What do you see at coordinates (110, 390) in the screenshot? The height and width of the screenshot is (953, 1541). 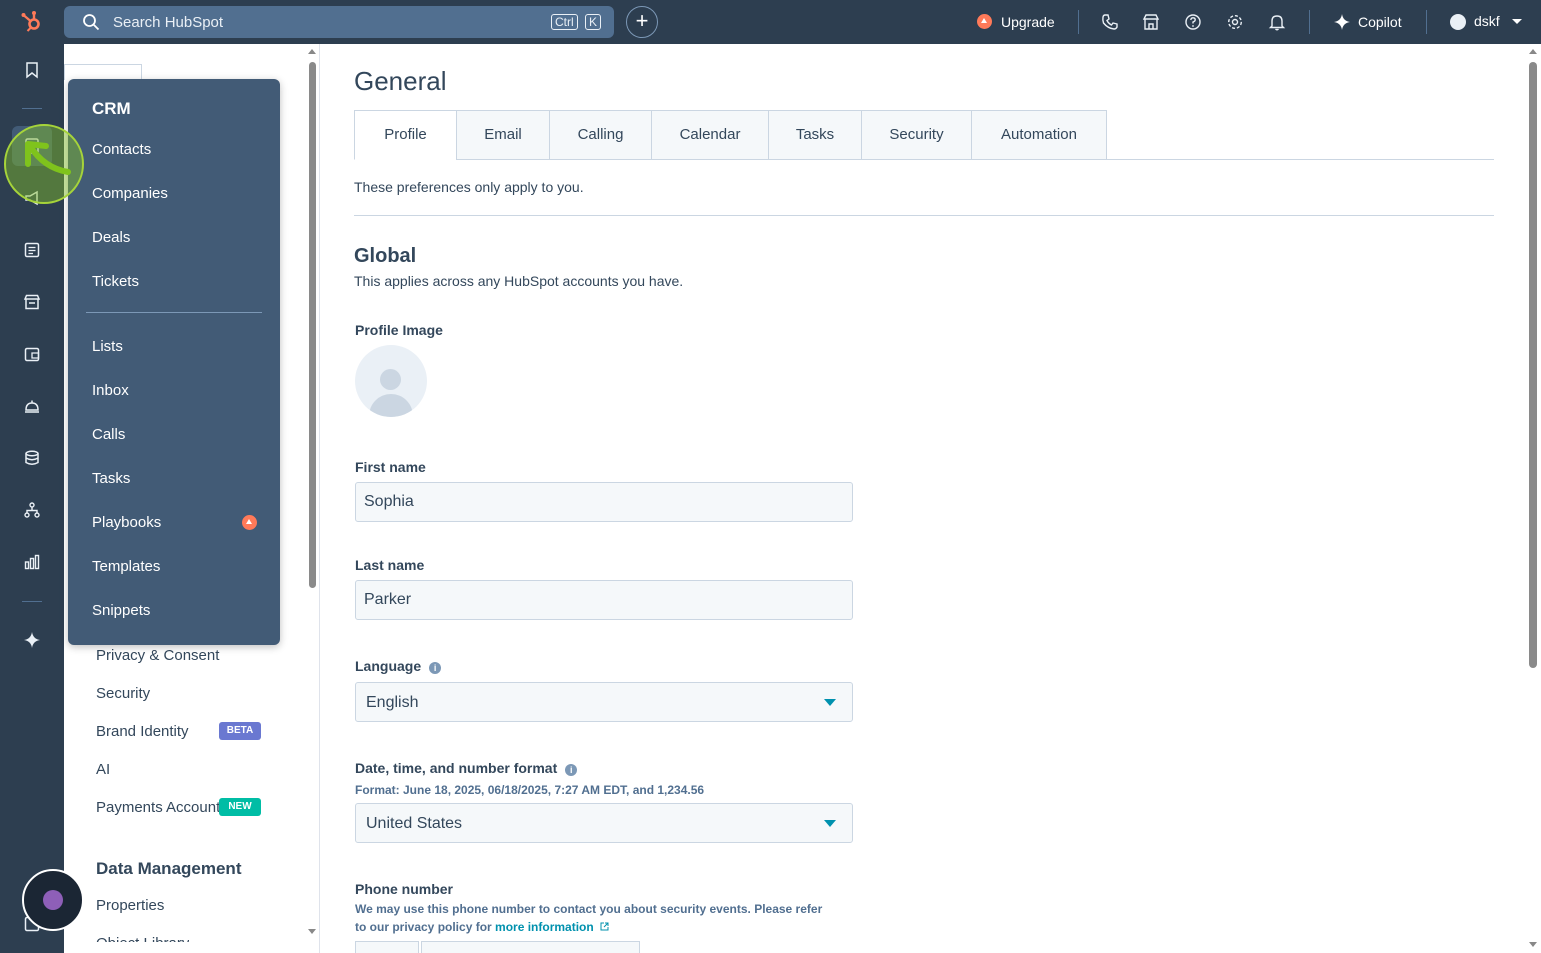 I see `flyout-item-inbox: Inbox` at bounding box center [110, 390].